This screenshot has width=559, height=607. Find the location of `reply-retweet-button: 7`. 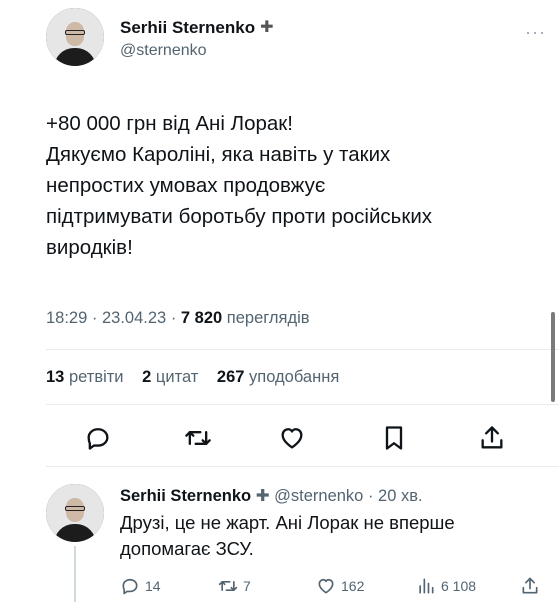

reply-retweet-button: 7 is located at coordinates (234, 586).